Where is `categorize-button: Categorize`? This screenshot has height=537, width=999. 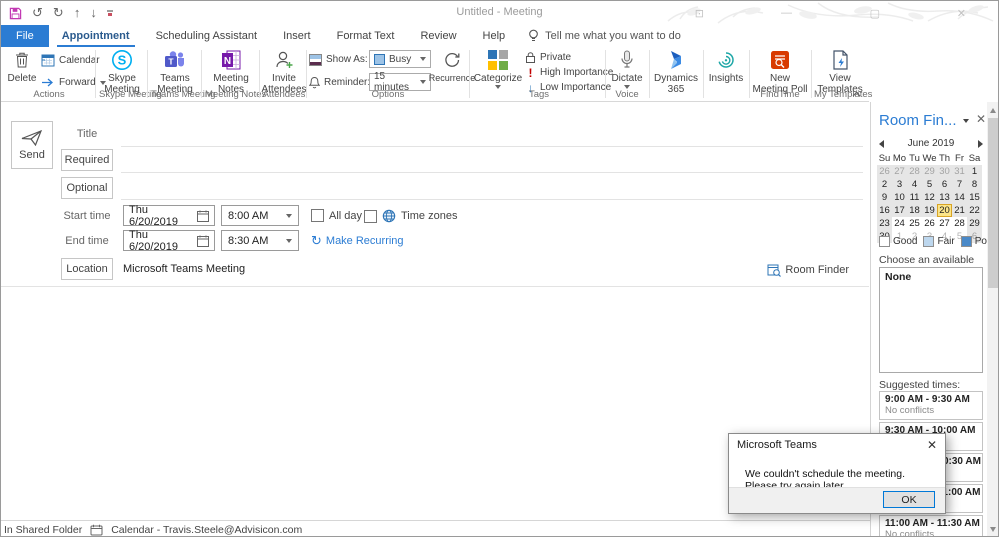
categorize-button: Categorize is located at coordinates (498, 69).